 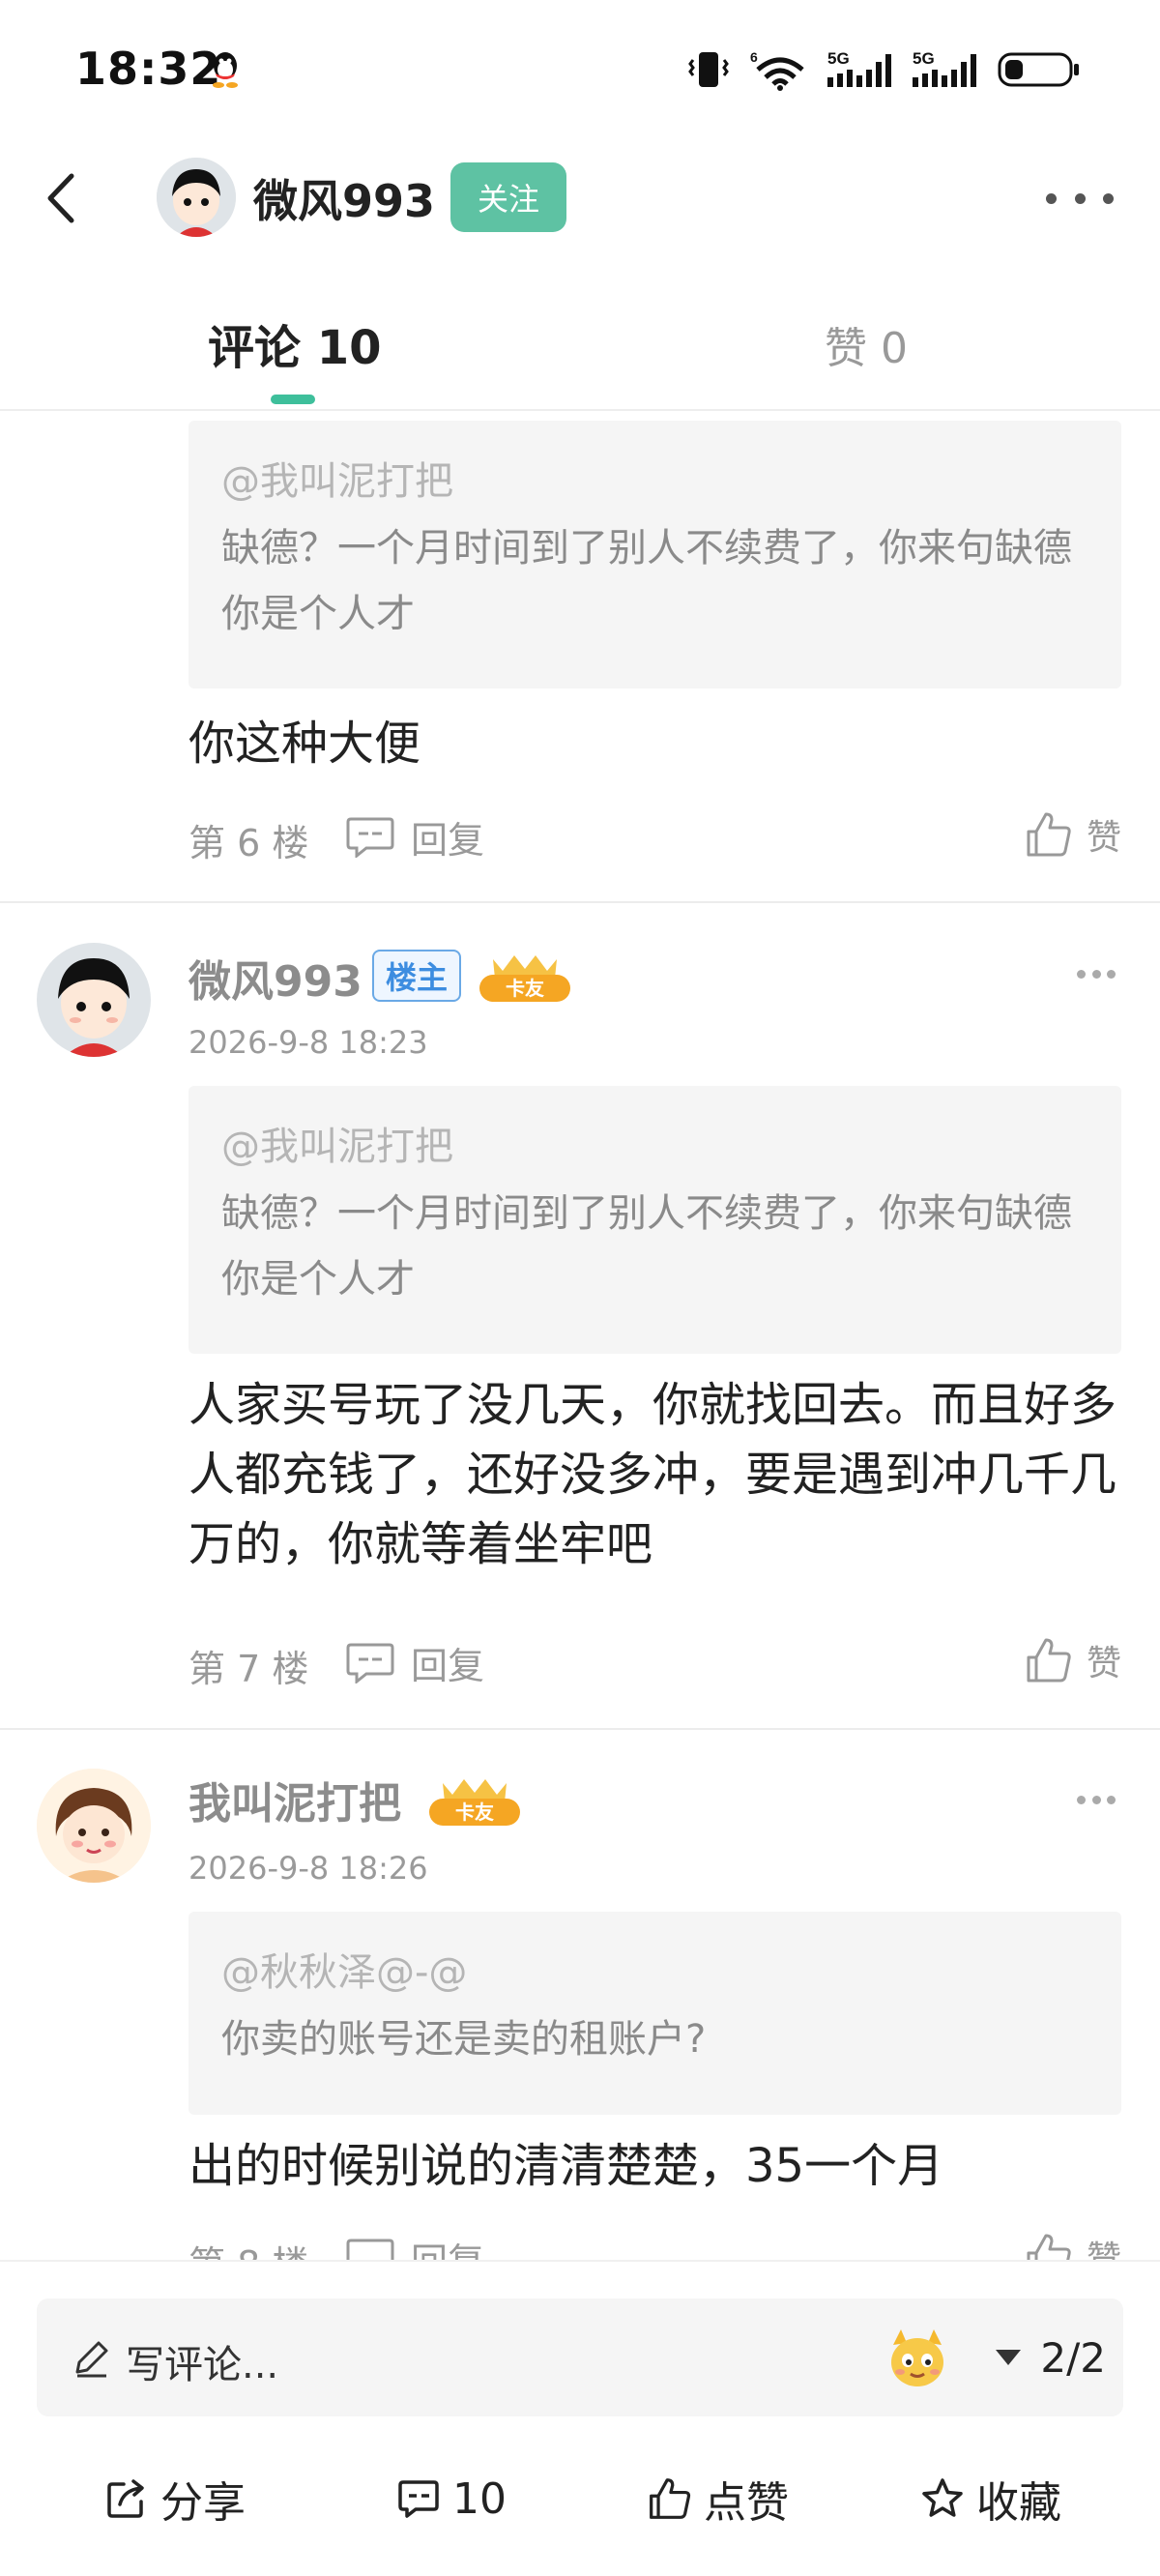 I want to click on more-options-button, so click(x=1080, y=198).